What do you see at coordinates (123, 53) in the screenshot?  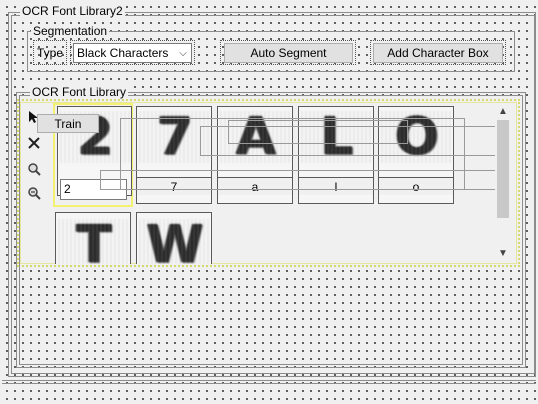 I see `type-select-value: Black Characters` at bounding box center [123, 53].